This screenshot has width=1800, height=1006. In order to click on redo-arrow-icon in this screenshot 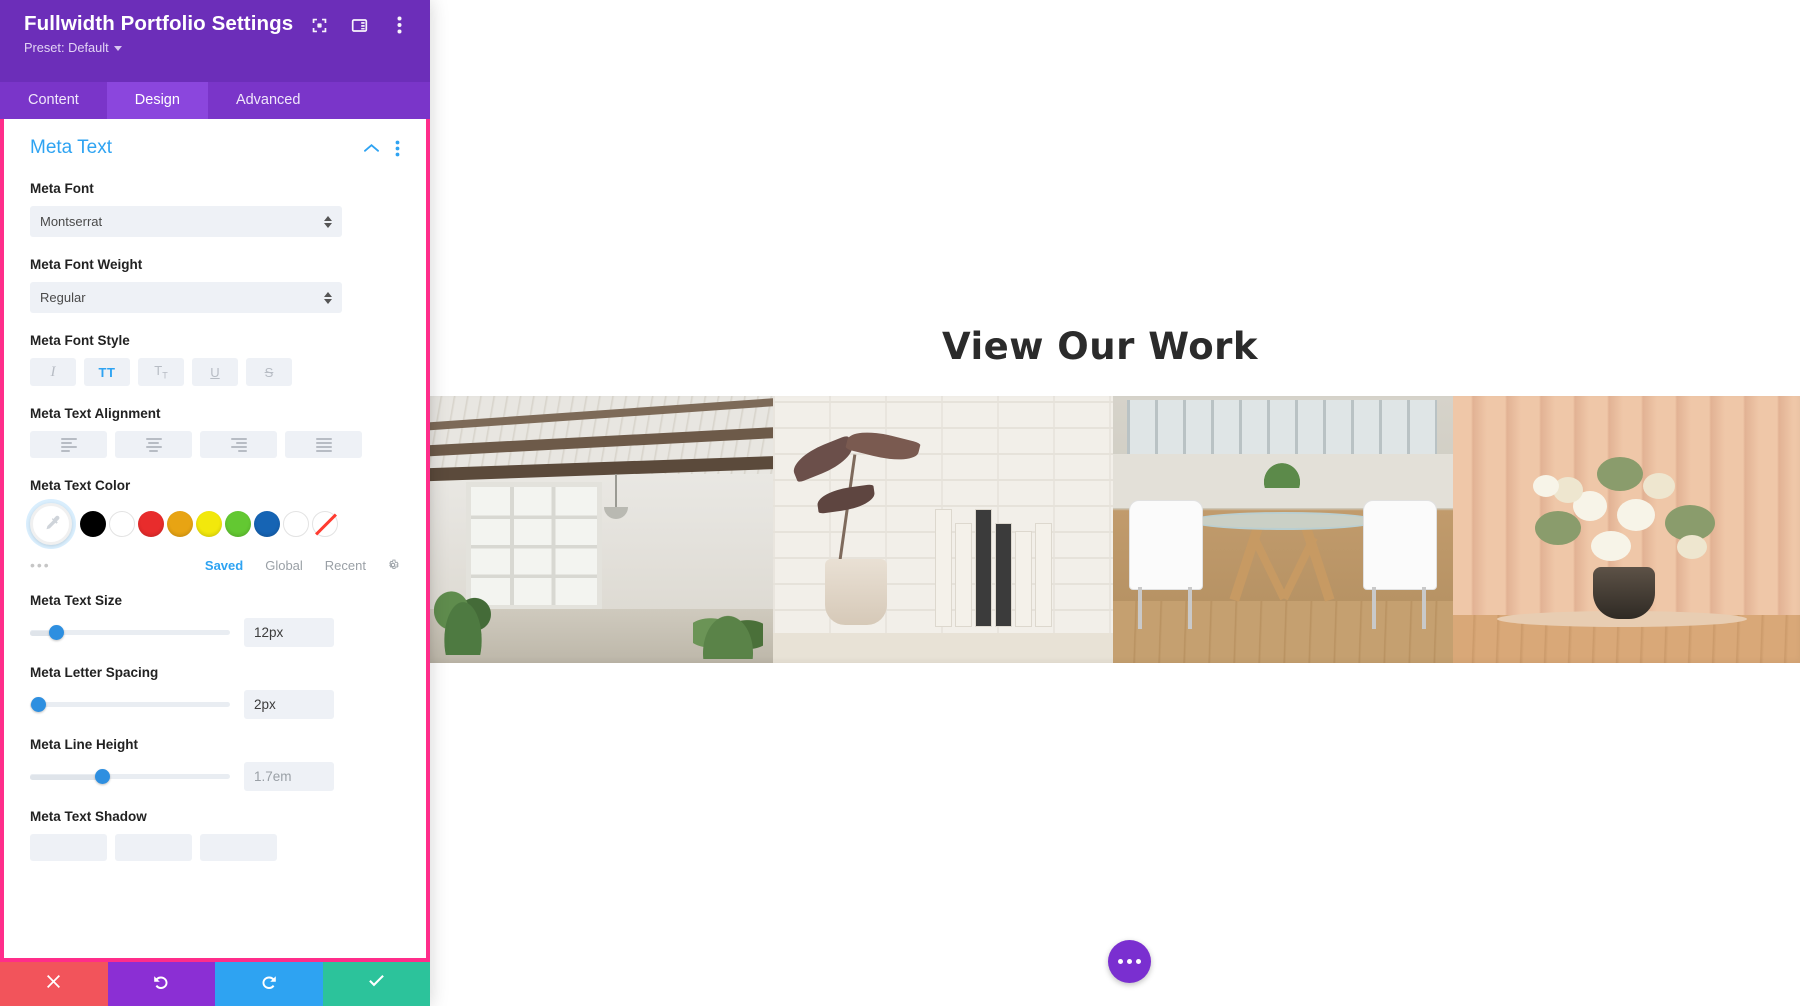, I will do `click(269, 984)`.